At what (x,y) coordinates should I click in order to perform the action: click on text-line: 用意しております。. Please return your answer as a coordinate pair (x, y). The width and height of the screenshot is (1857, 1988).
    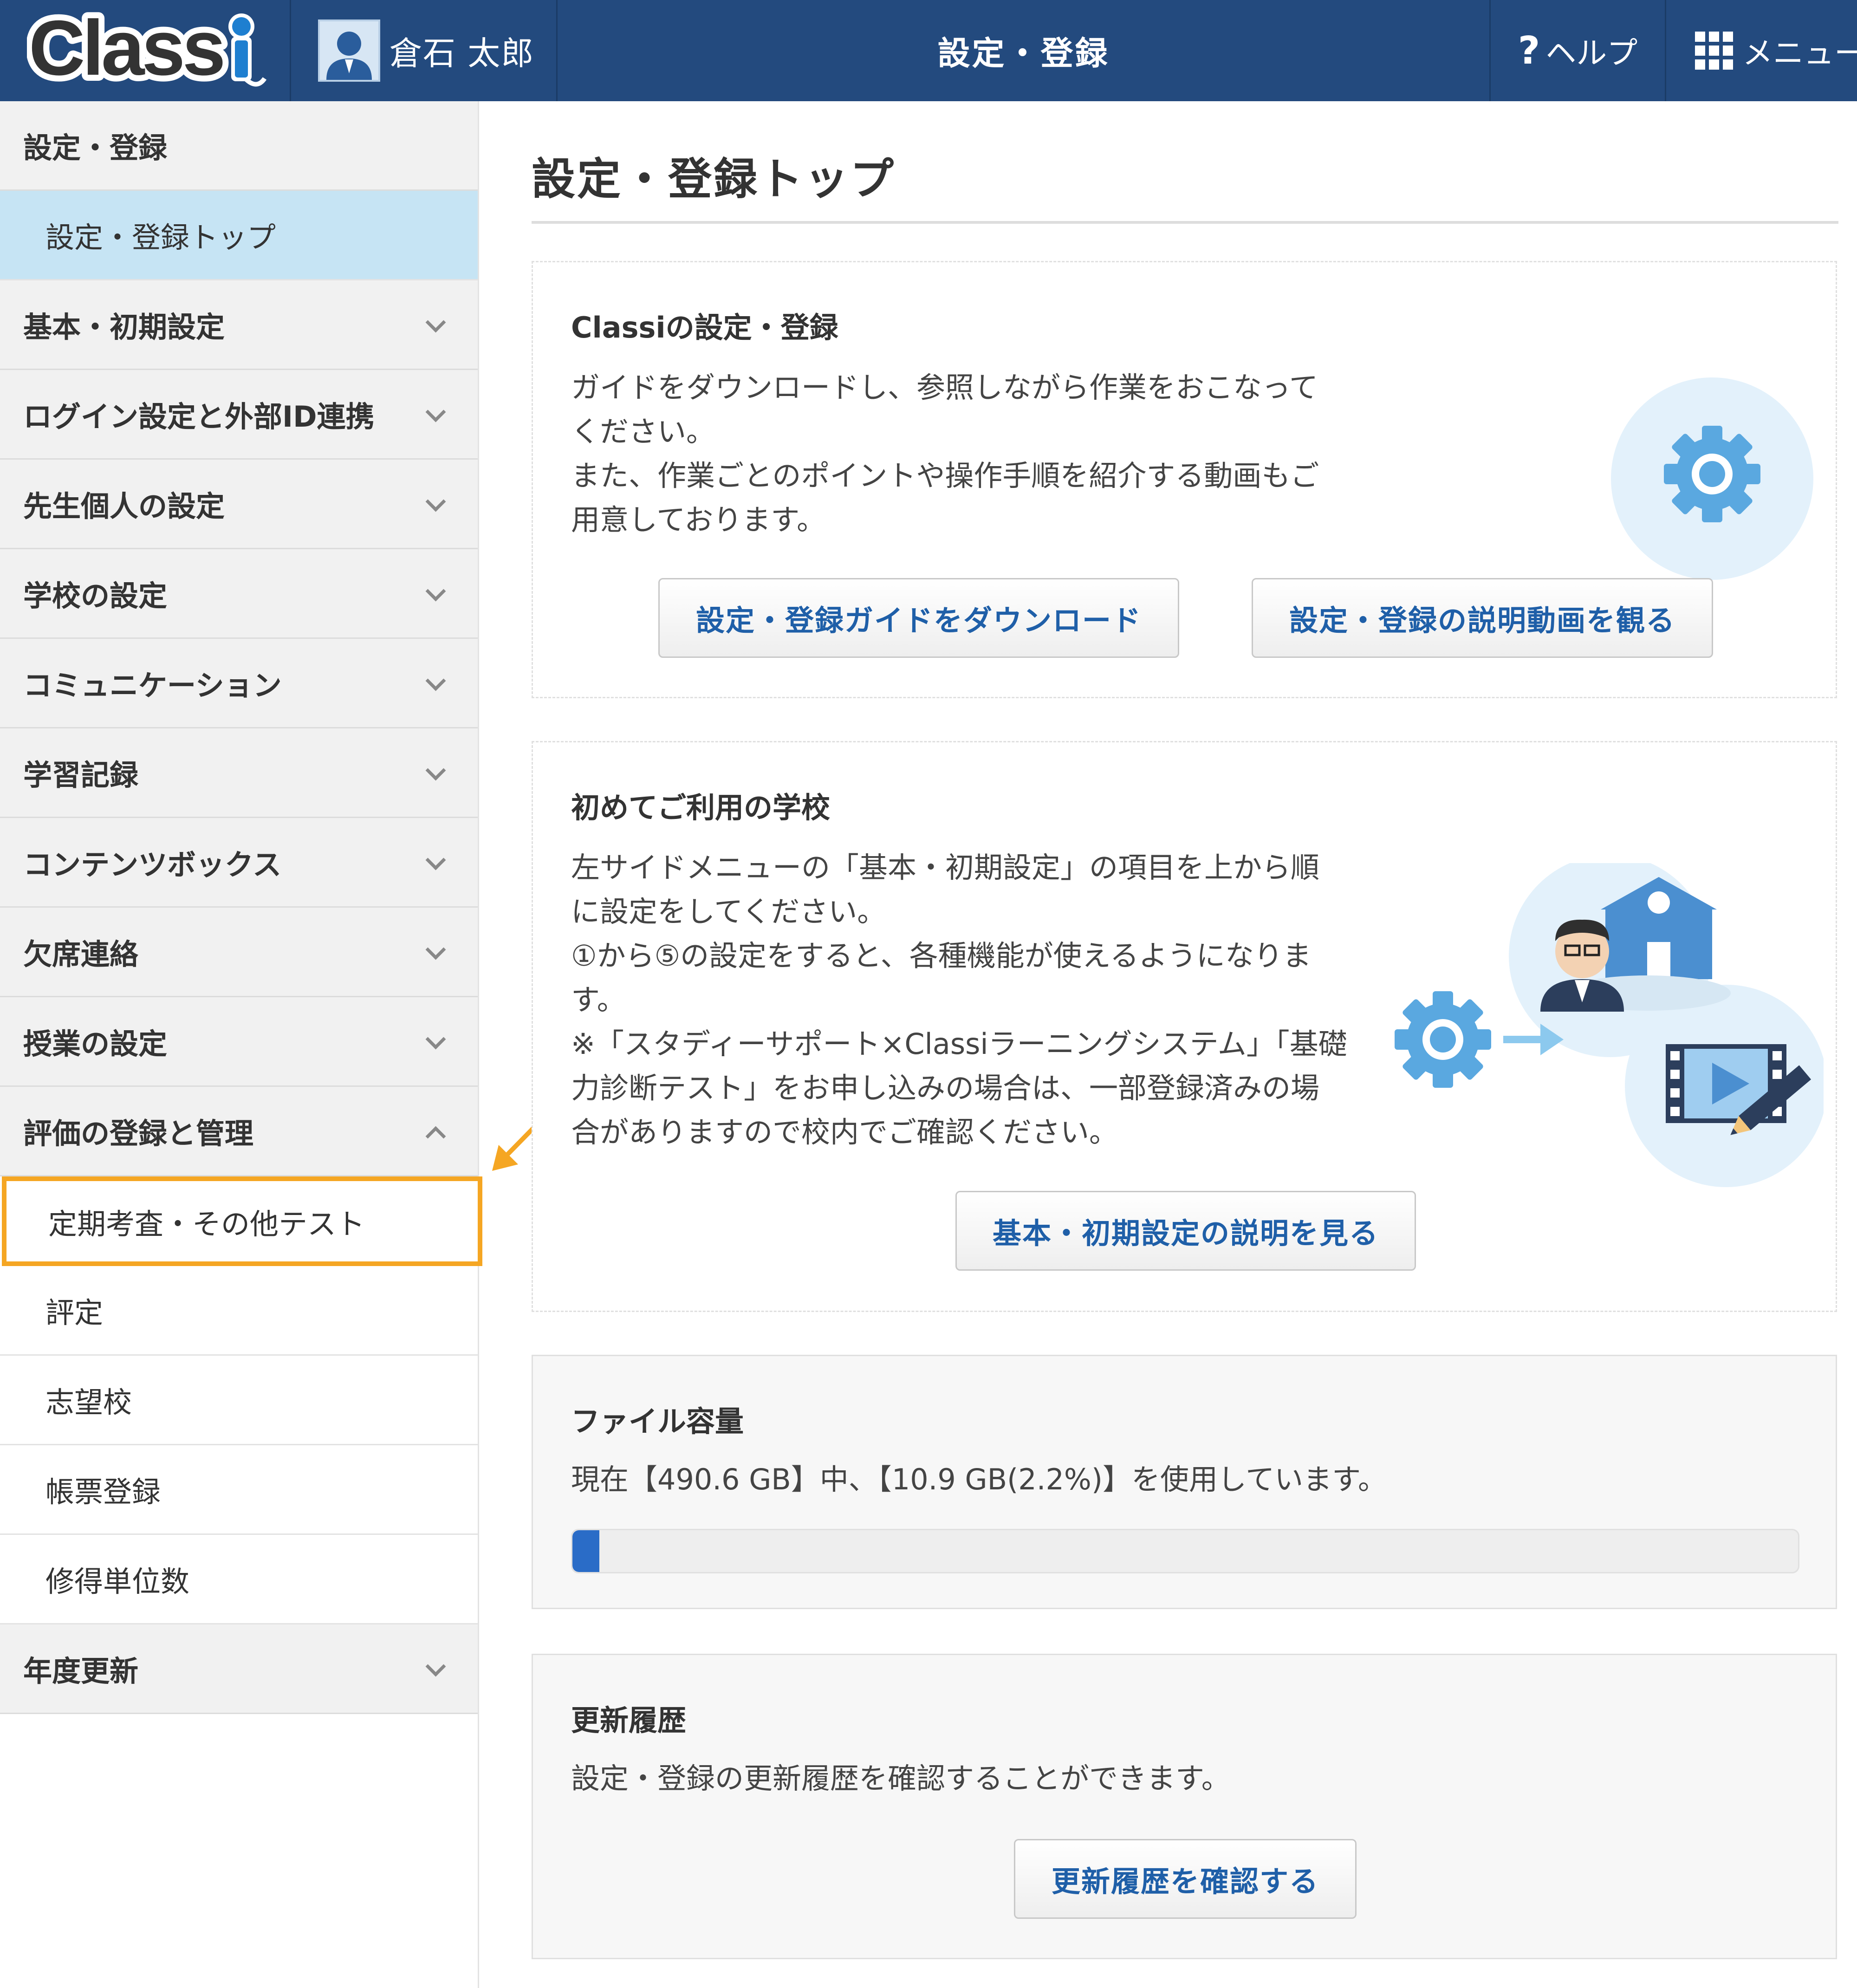
    Looking at the image, I should click on (698, 520).